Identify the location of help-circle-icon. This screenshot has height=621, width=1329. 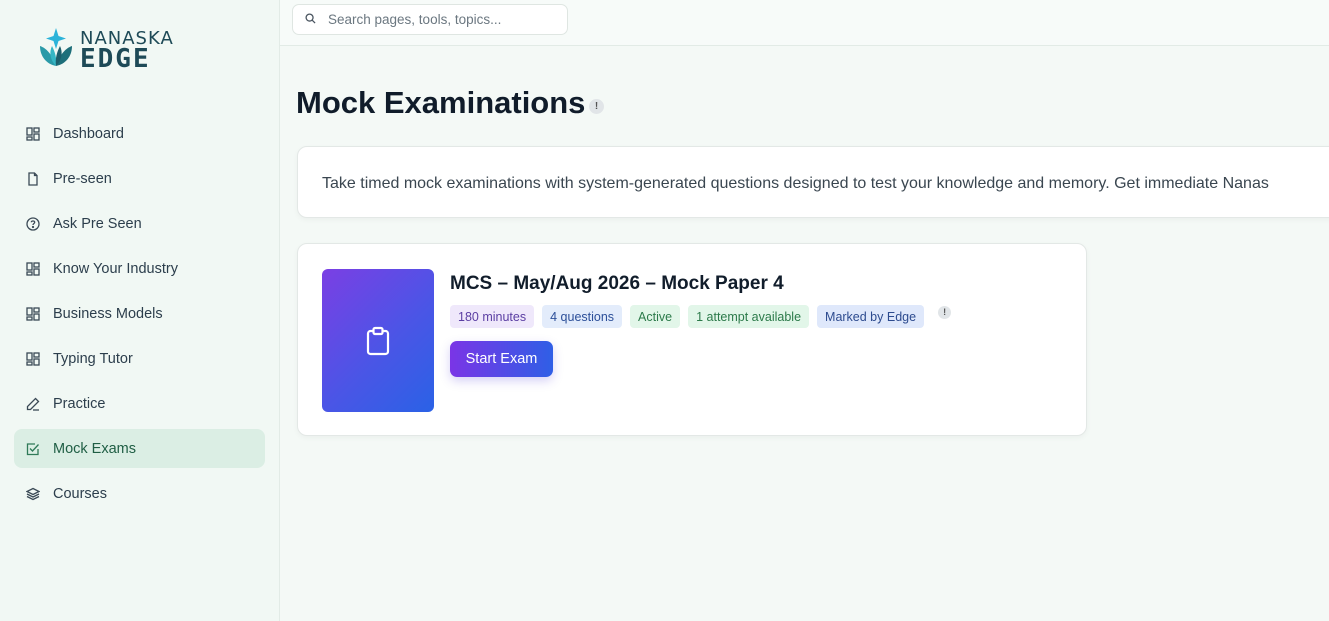
(33, 223).